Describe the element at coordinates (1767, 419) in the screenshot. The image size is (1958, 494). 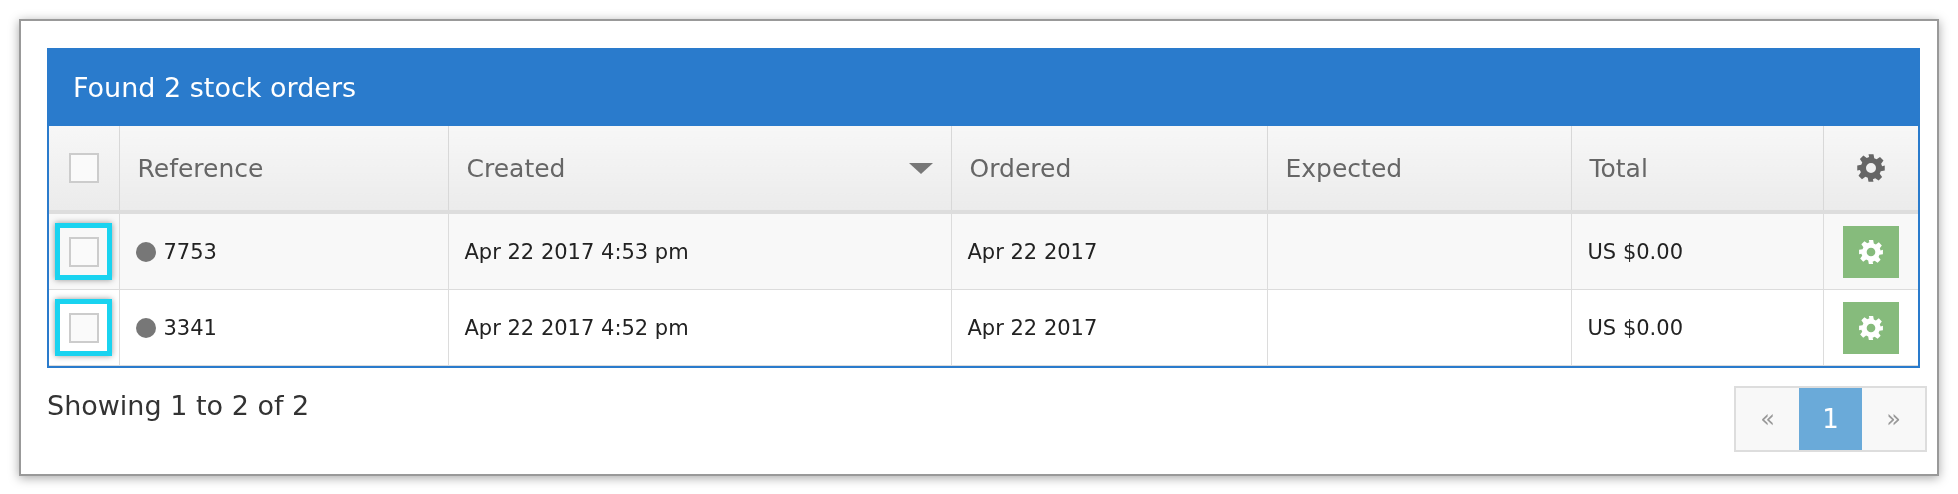
I see `previous-page-button: «` at that location.